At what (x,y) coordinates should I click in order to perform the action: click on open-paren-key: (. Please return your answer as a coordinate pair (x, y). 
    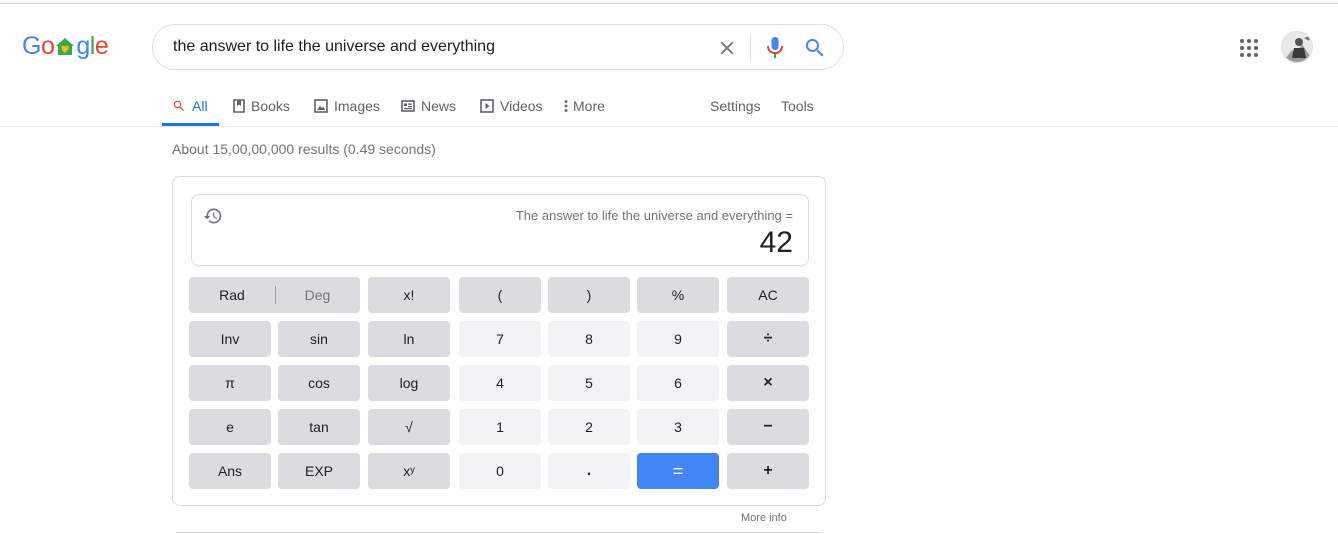
    Looking at the image, I should click on (500, 295).